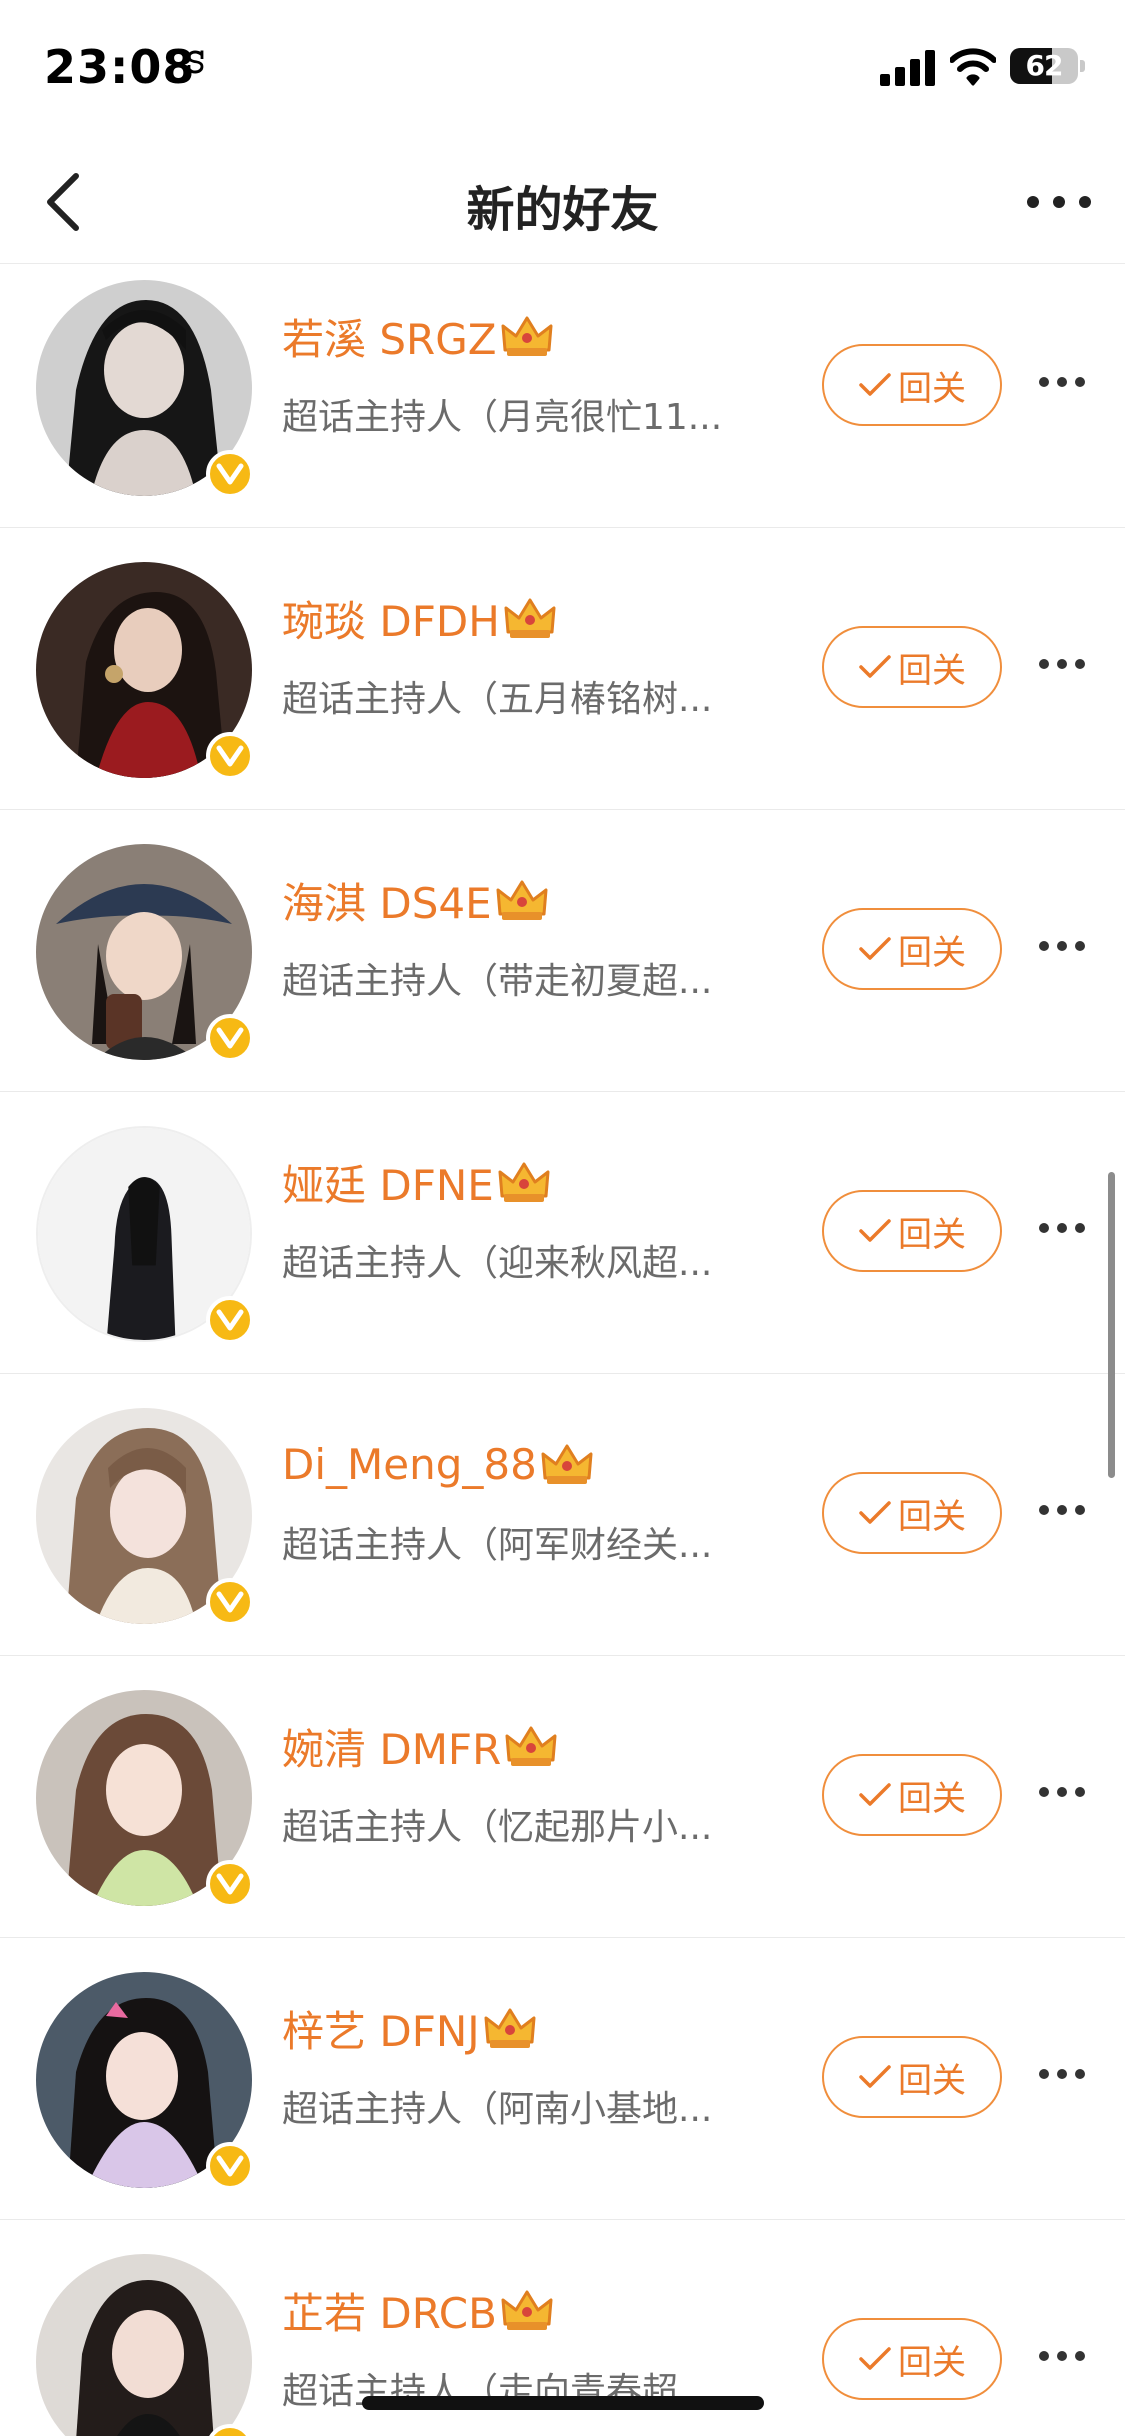 The width and height of the screenshot is (1125, 2436). Describe the element at coordinates (908, 68) in the screenshot. I see `cellular-signal-icon` at that location.